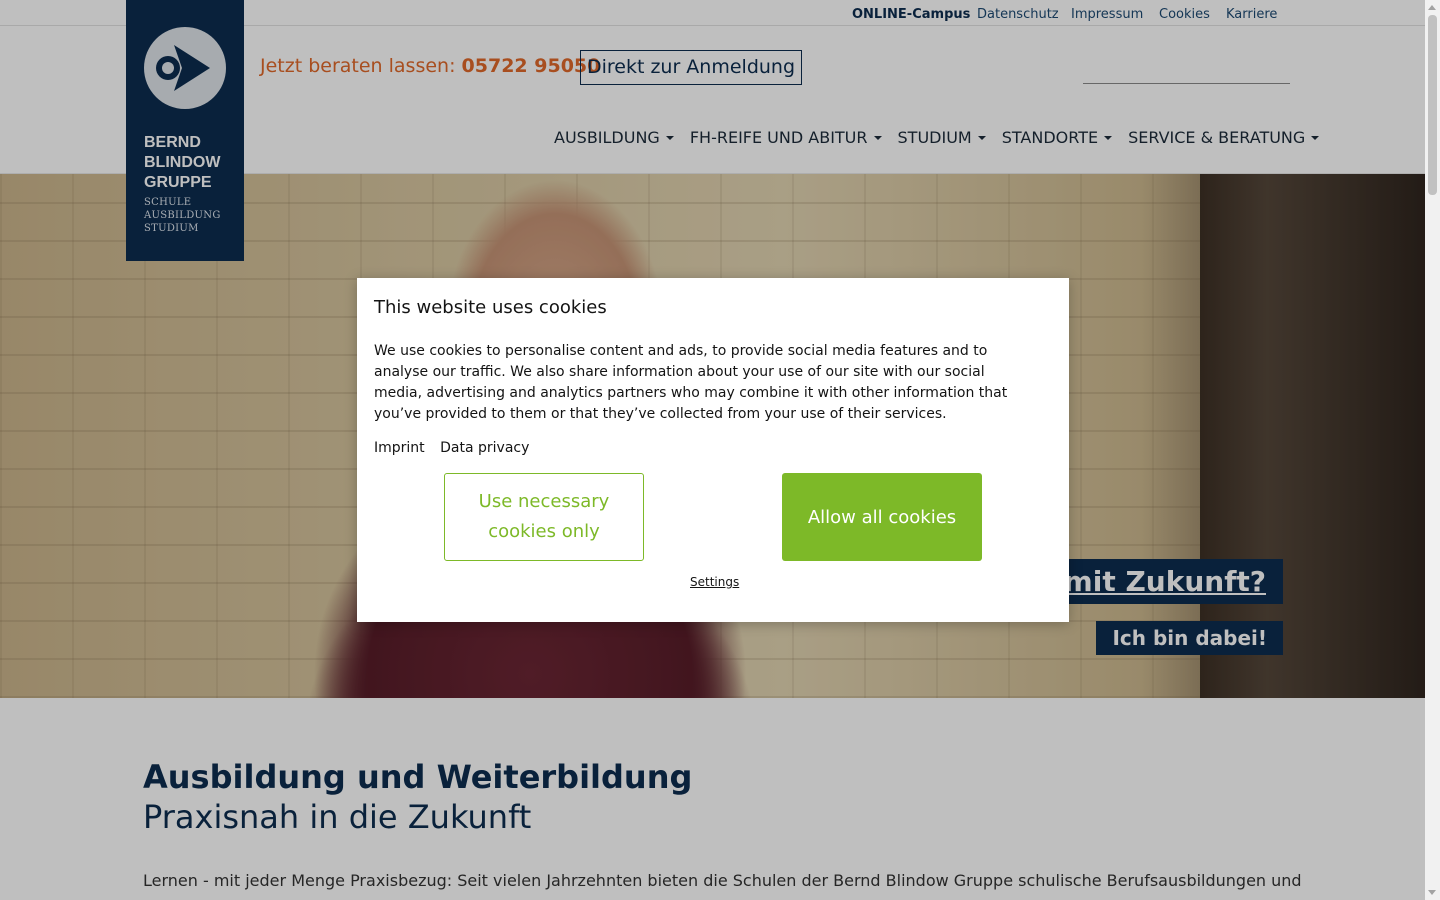 The height and width of the screenshot is (900, 1440). I want to click on allow-all-cookies-button: Allow all cookies, so click(882, 517).